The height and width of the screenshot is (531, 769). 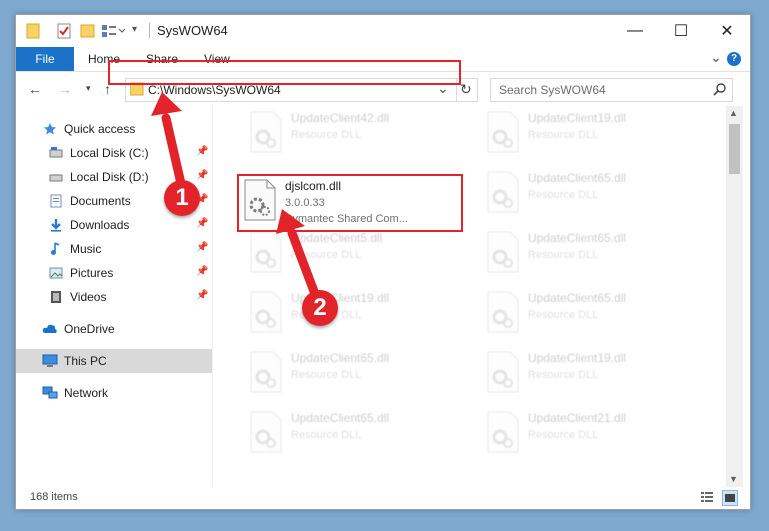 I want to click on sidebar-item-quick-access: Quick access, so click(x=114, y=129).